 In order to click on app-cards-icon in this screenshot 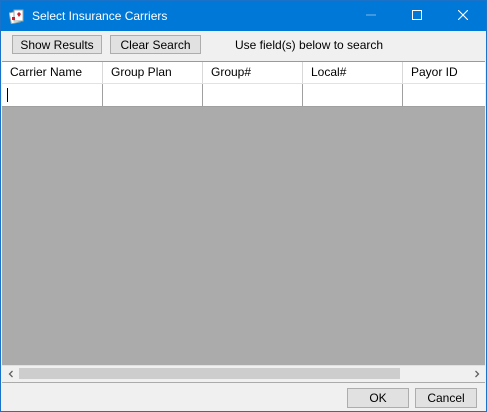, I will do `click(16, 16)`.